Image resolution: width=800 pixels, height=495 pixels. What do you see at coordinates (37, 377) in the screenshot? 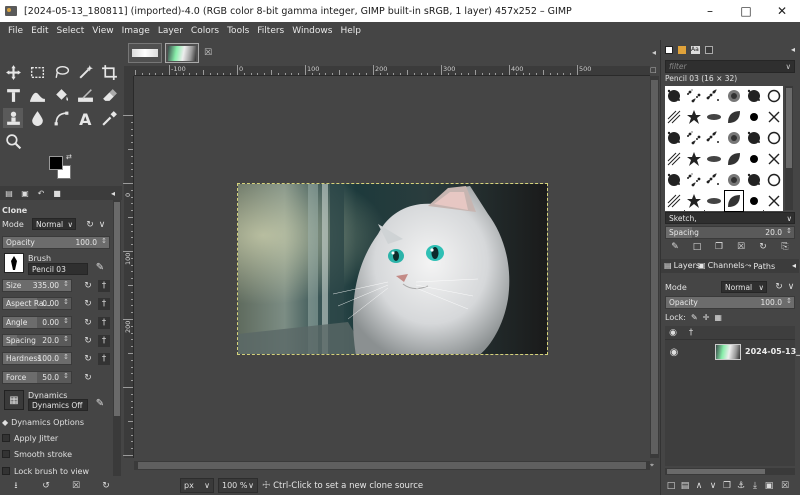
I see `force-slider: Force 50.0 ↕` at bounding box center [37, 377].